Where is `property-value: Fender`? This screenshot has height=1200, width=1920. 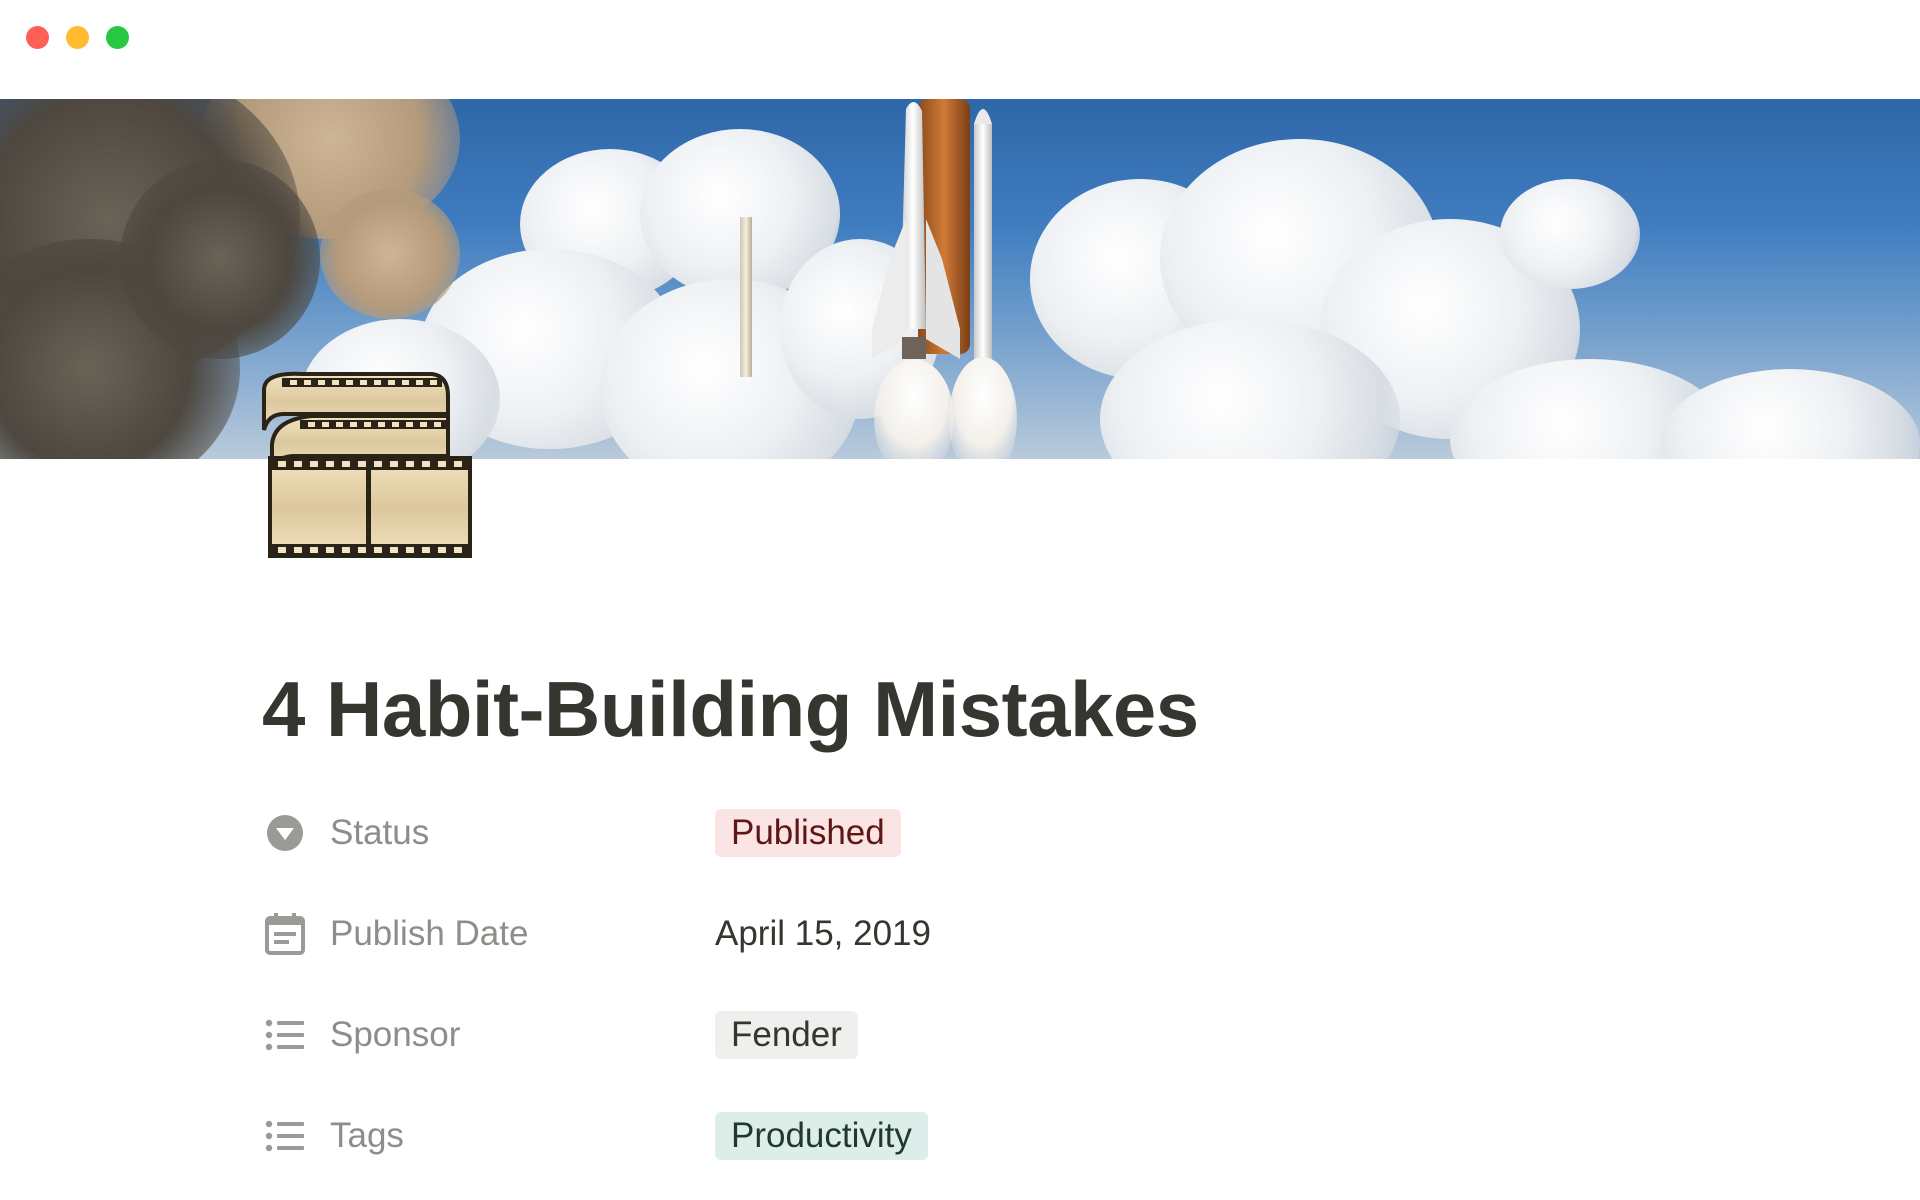 property-value: Fender is located at coordinates (786, 1035).